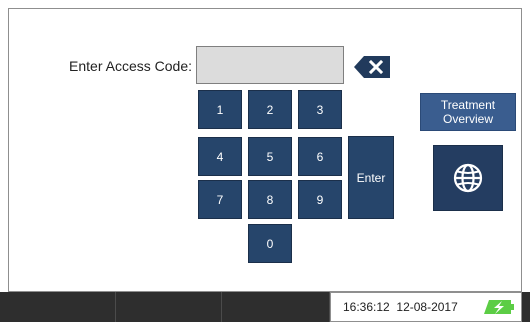 This screenshot has height=322, width=530. What do you see at coordinates (320, 109) in the screenshot?
I see `key-3: 3` at bounding box center [320, 109].